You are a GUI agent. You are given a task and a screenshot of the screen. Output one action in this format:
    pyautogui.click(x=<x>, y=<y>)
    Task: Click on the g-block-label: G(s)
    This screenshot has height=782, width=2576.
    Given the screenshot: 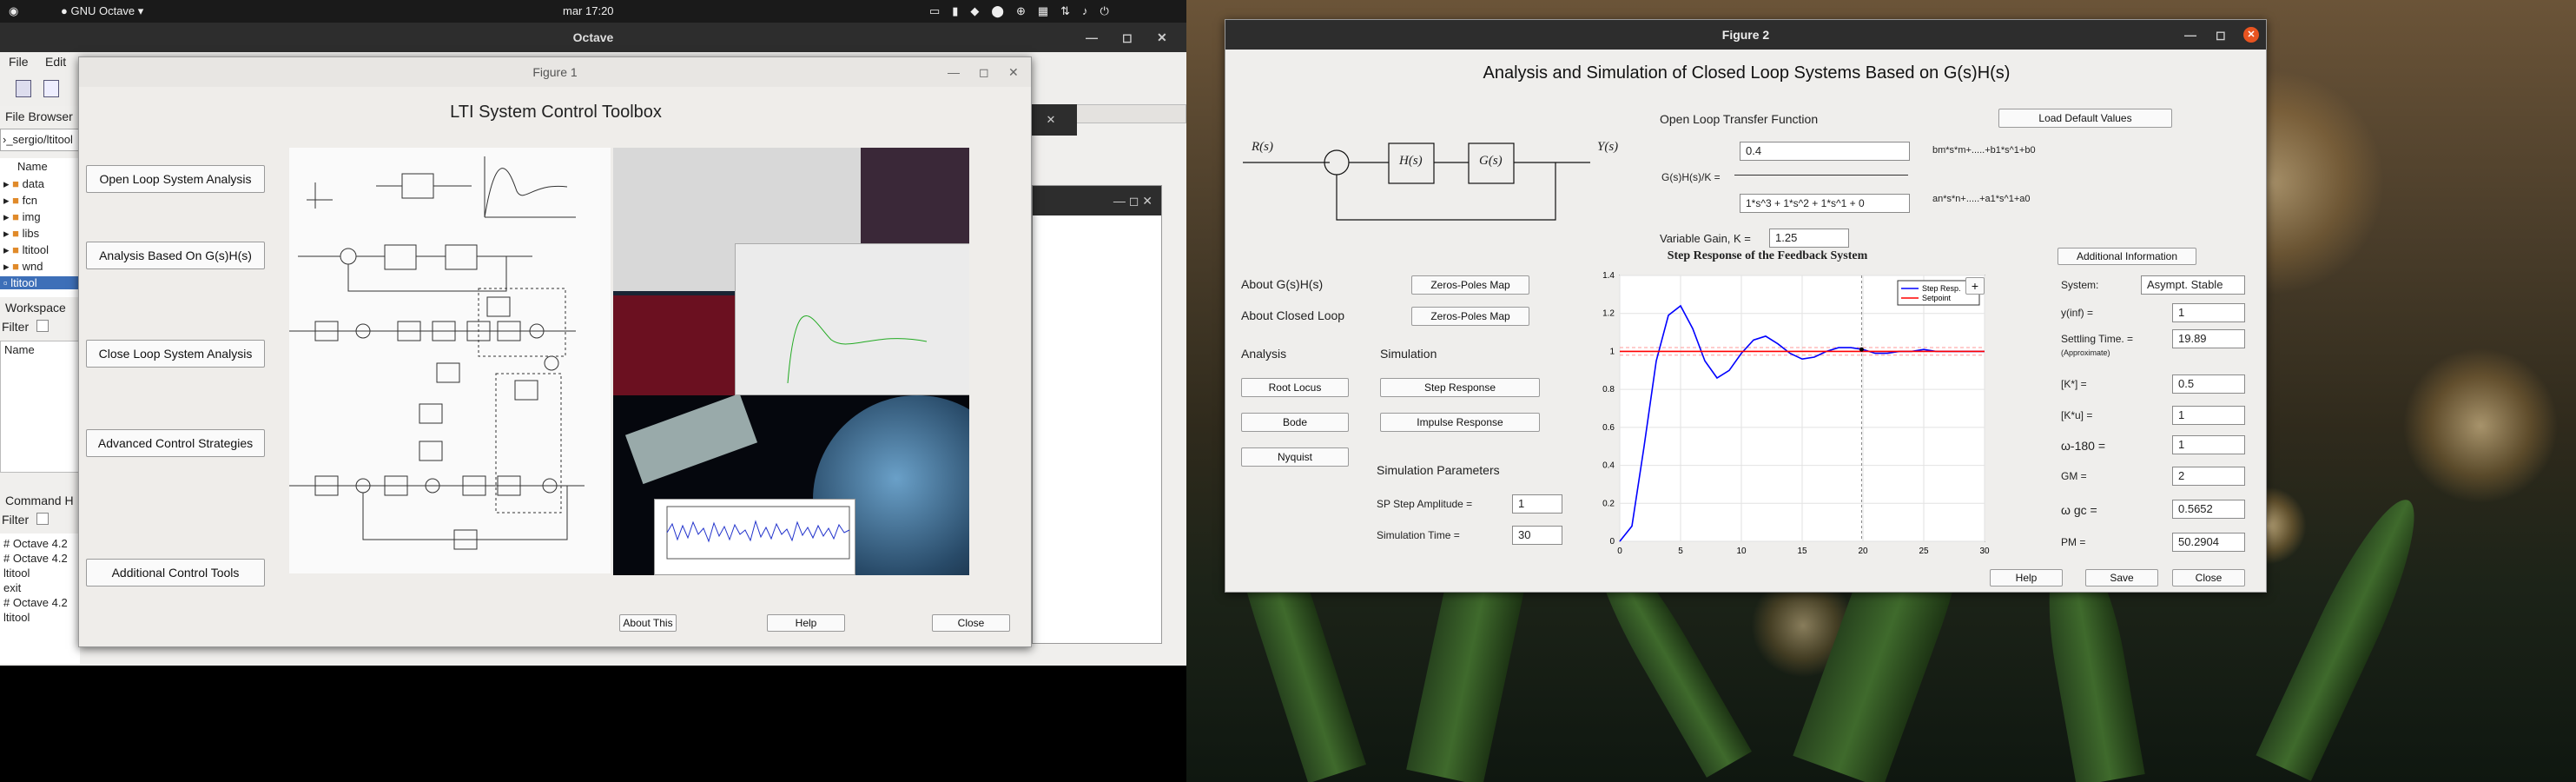 What is the action you would take?
    pyautogui.click(x=1491, y=161)
    